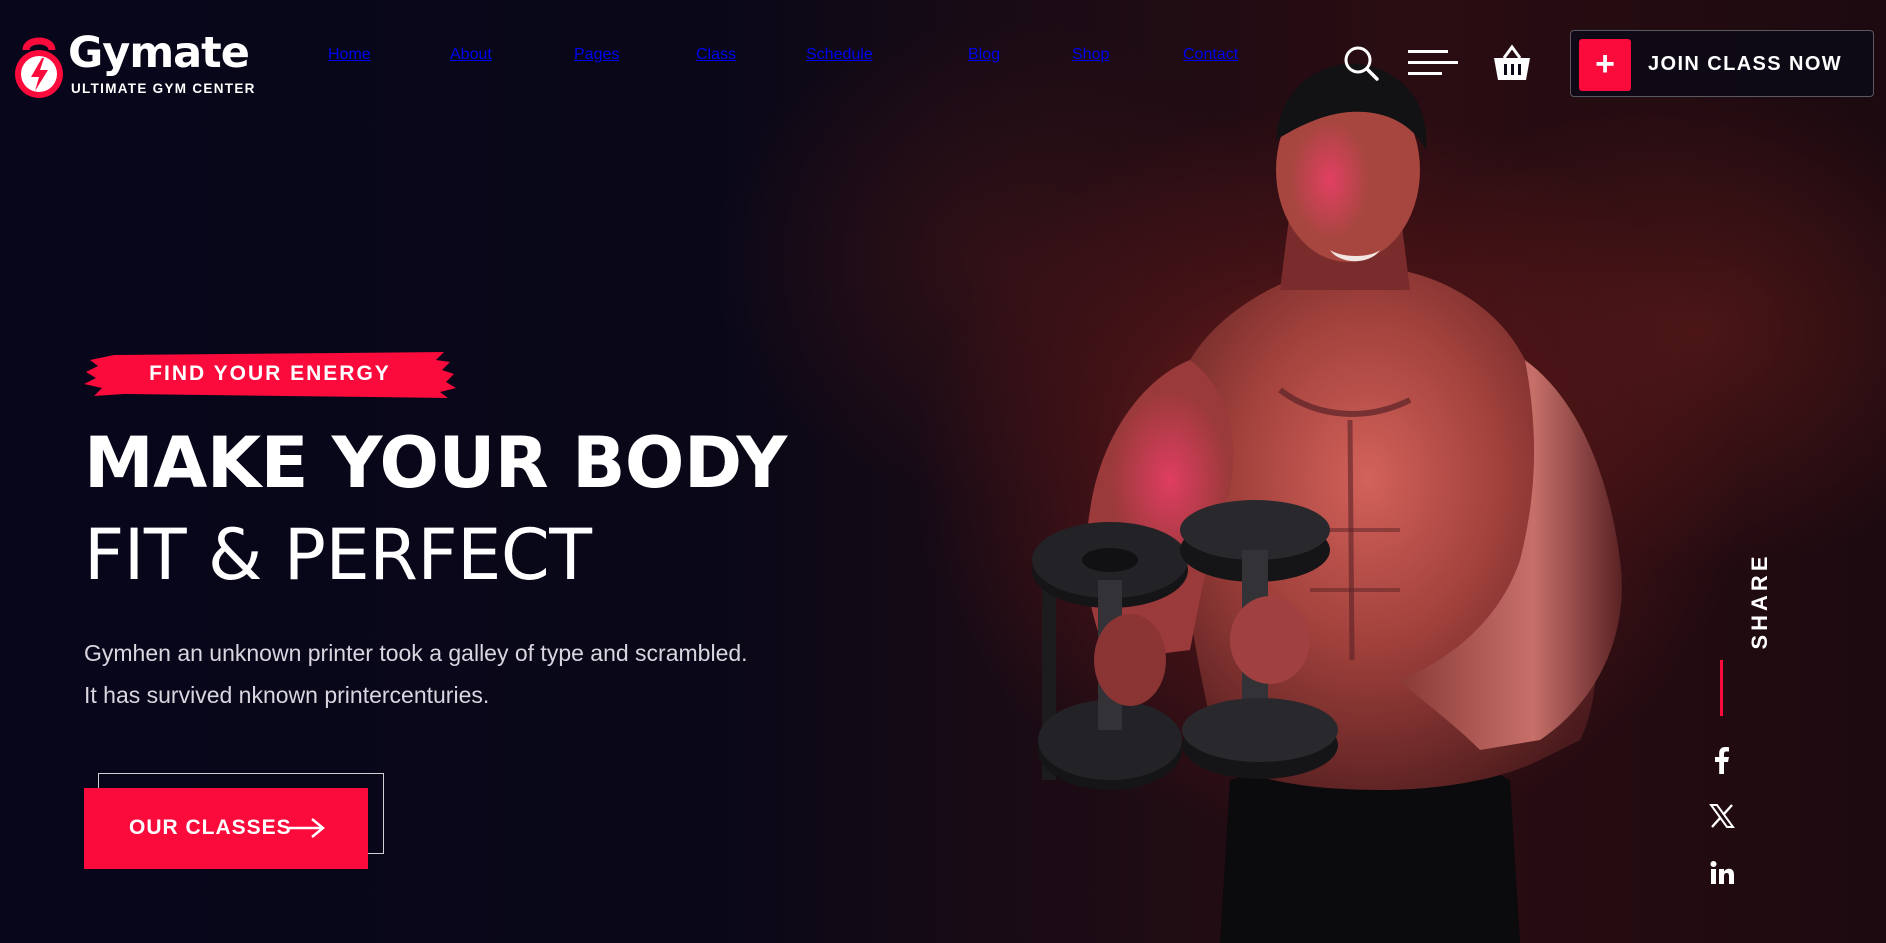  What do you see at coordinates (1361, 63) in the screenshot?
I see `search-icon` at bounding box center [1361, 63].